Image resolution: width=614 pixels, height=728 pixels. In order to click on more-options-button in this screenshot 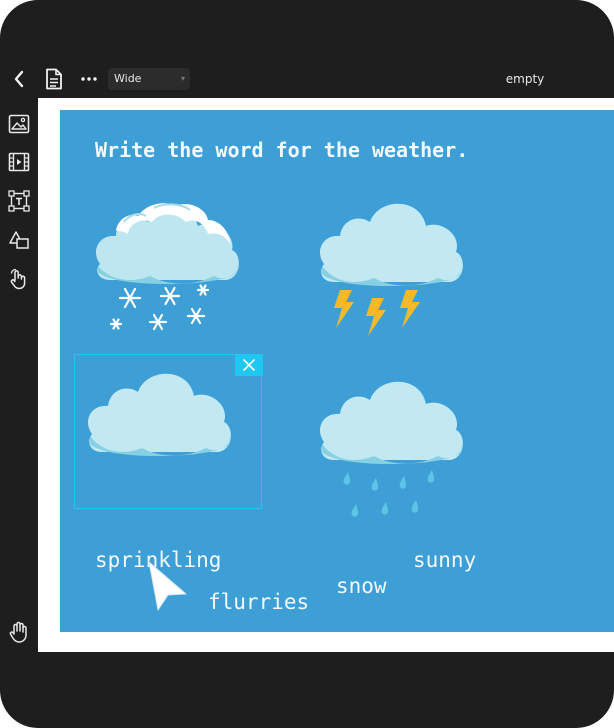, I will do `click(89, 79)`.